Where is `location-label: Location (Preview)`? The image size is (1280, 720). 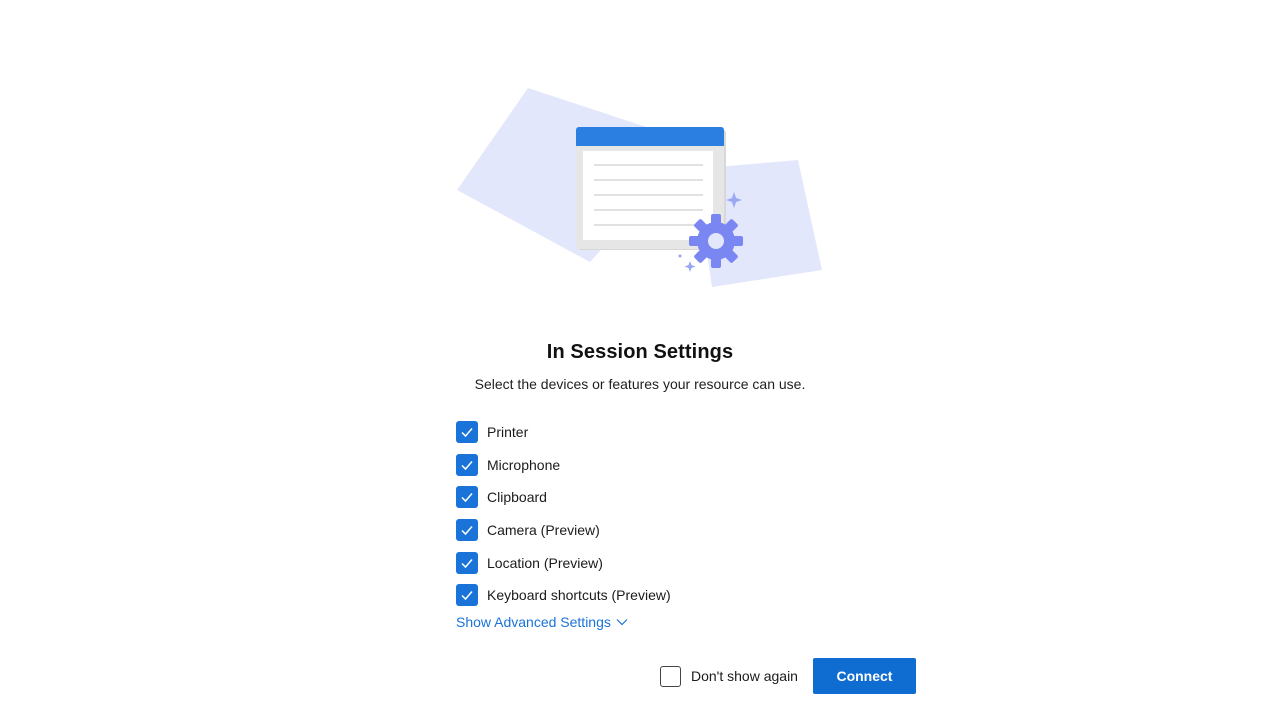 location-label: Location (Preview) is located at coordinates (545, 562).